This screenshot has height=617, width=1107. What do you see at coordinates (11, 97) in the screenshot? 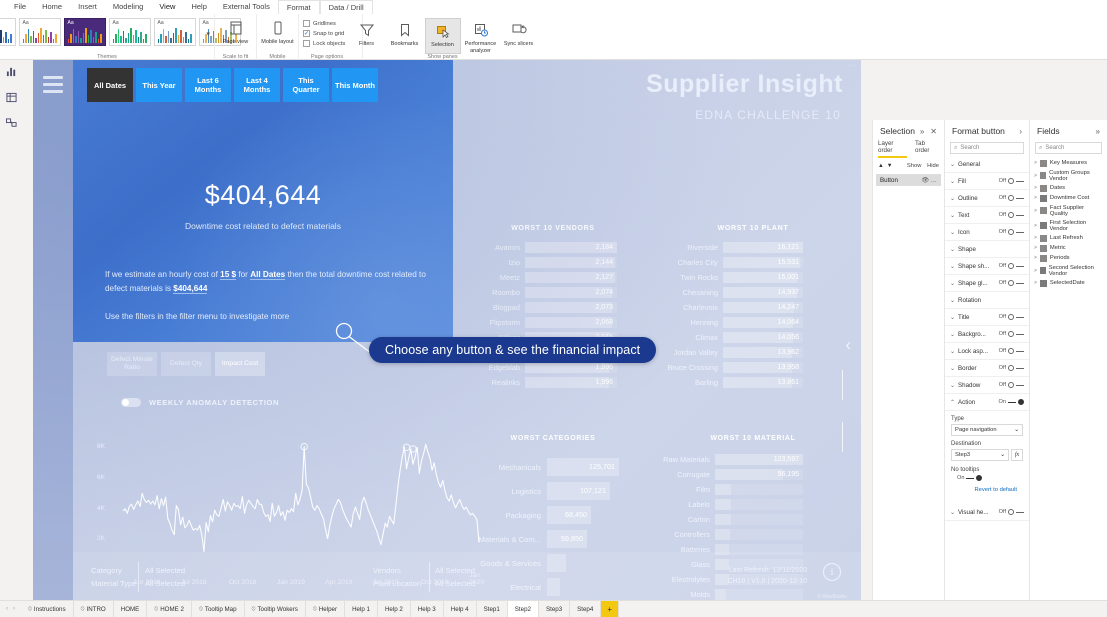
I see `data-view-icon` at bounding box center [11, 97].